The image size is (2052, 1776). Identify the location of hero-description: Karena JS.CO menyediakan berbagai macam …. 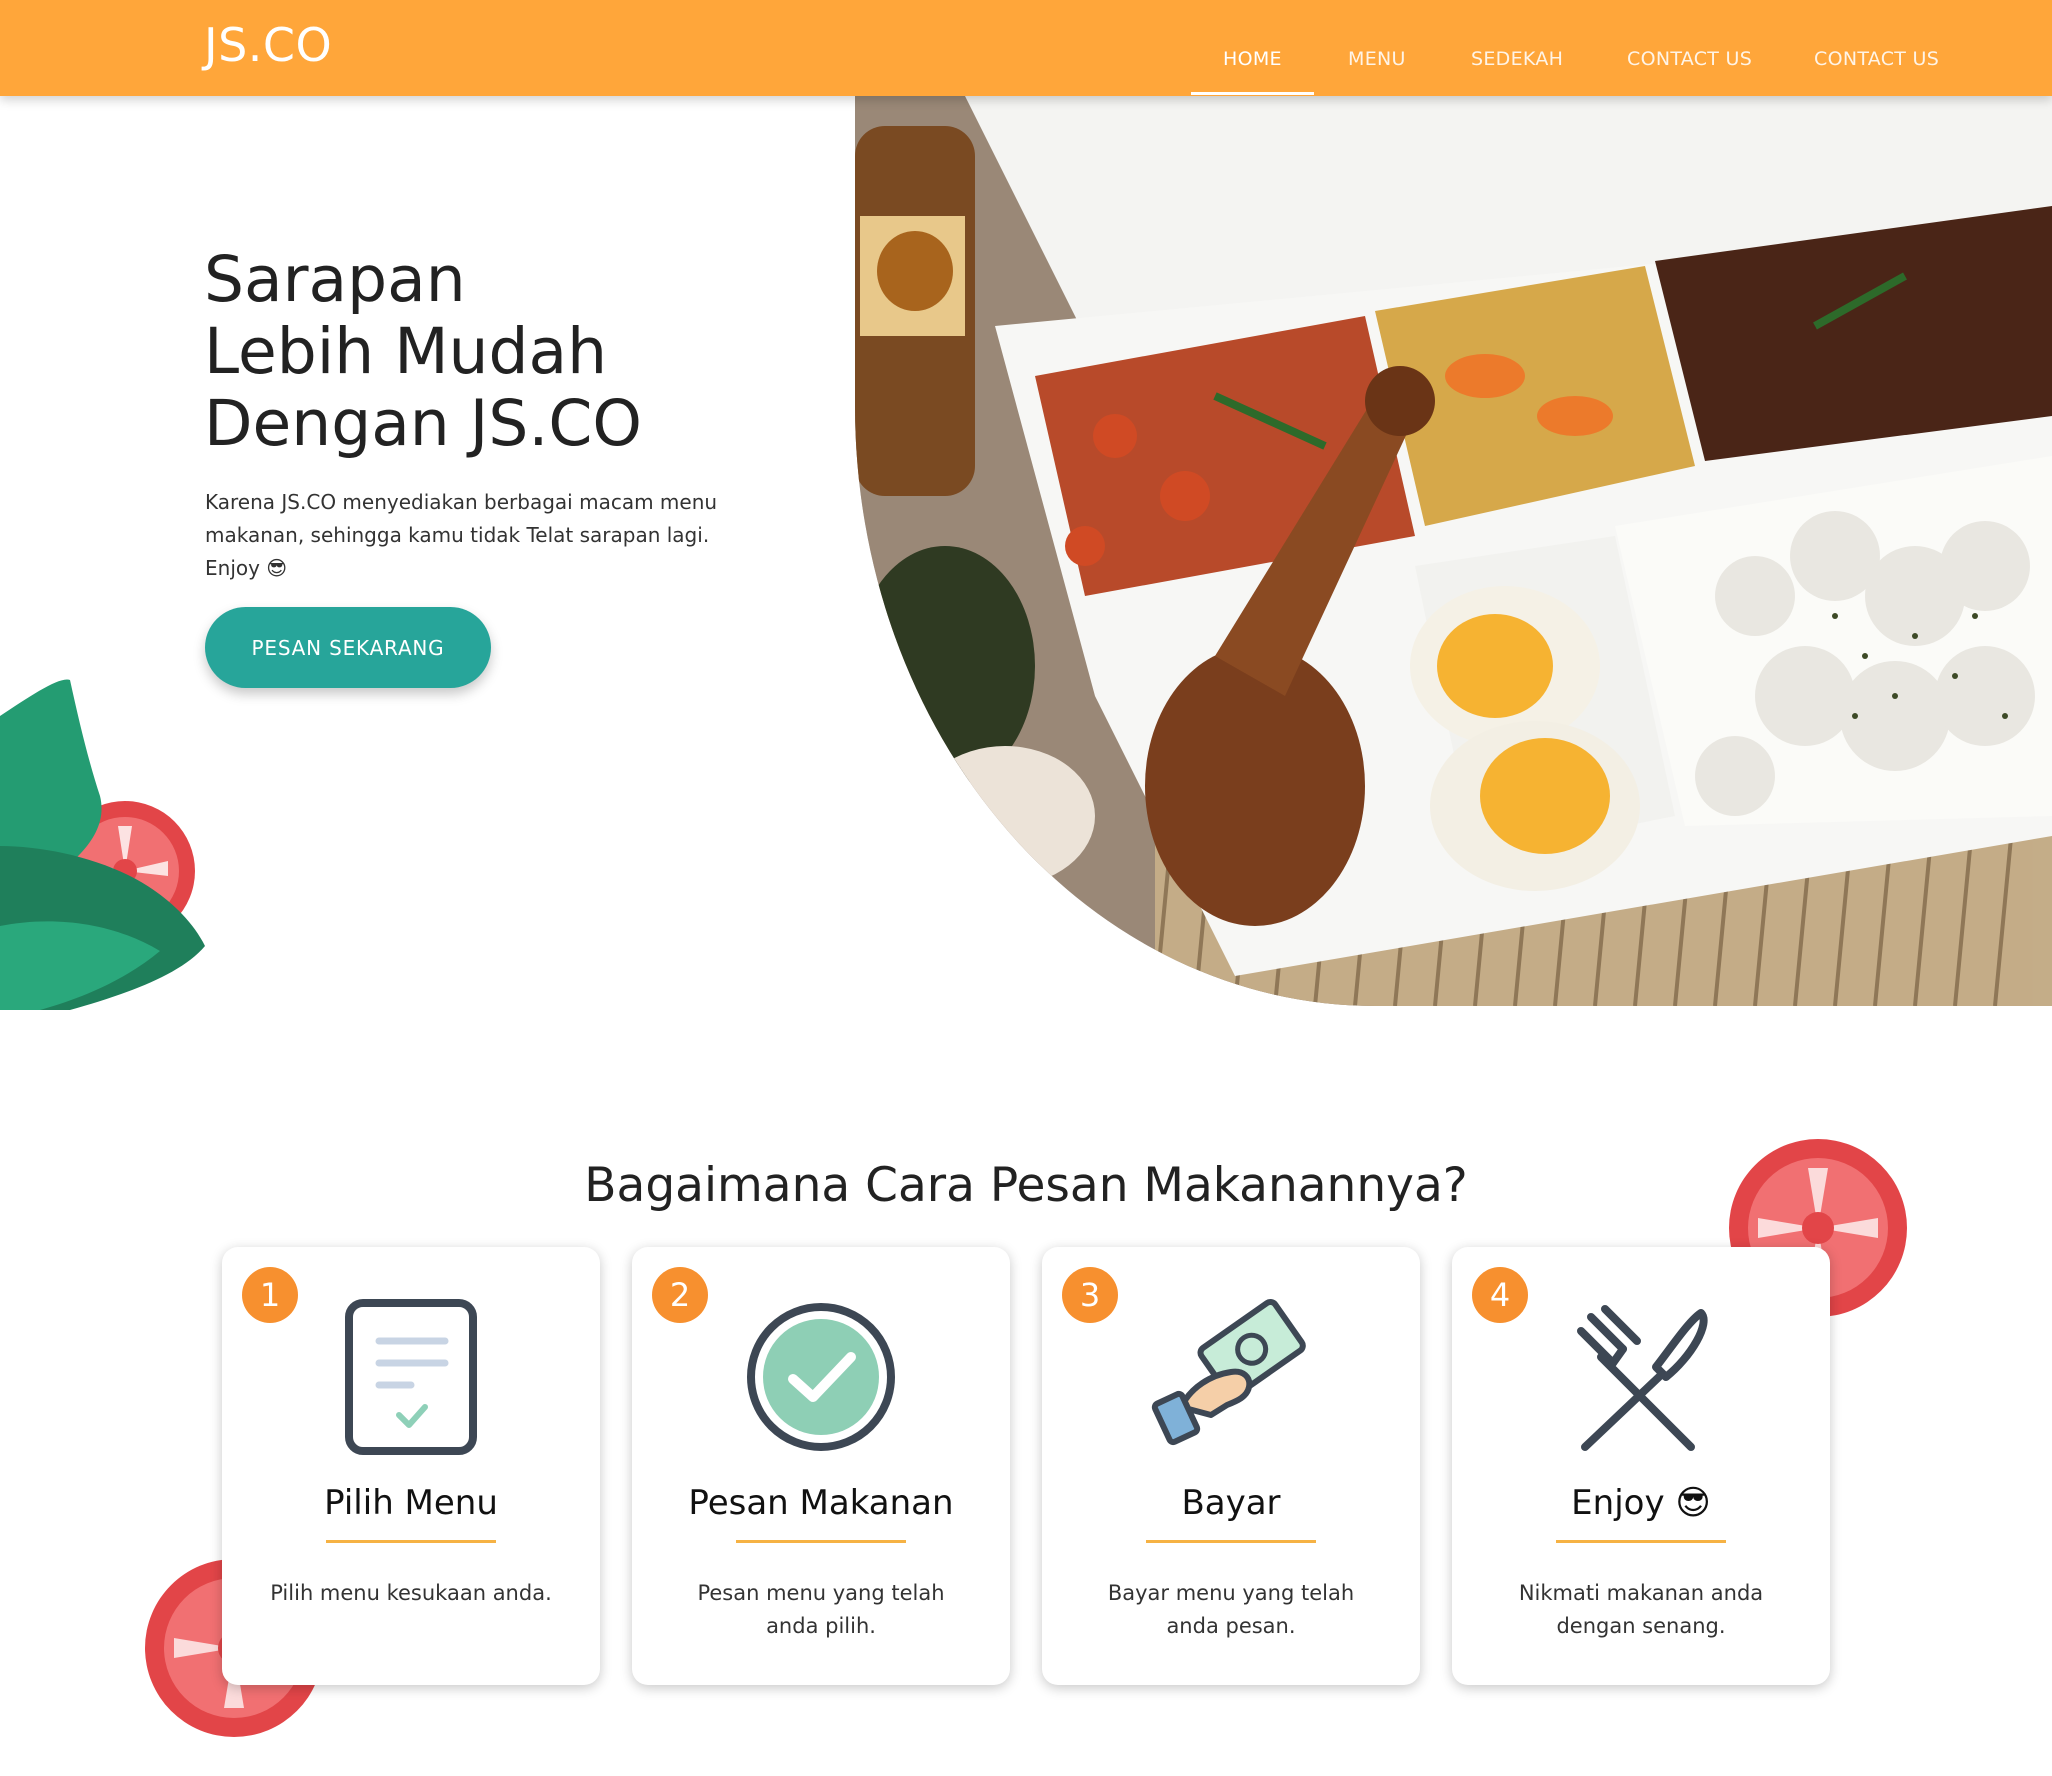
(461, 535).